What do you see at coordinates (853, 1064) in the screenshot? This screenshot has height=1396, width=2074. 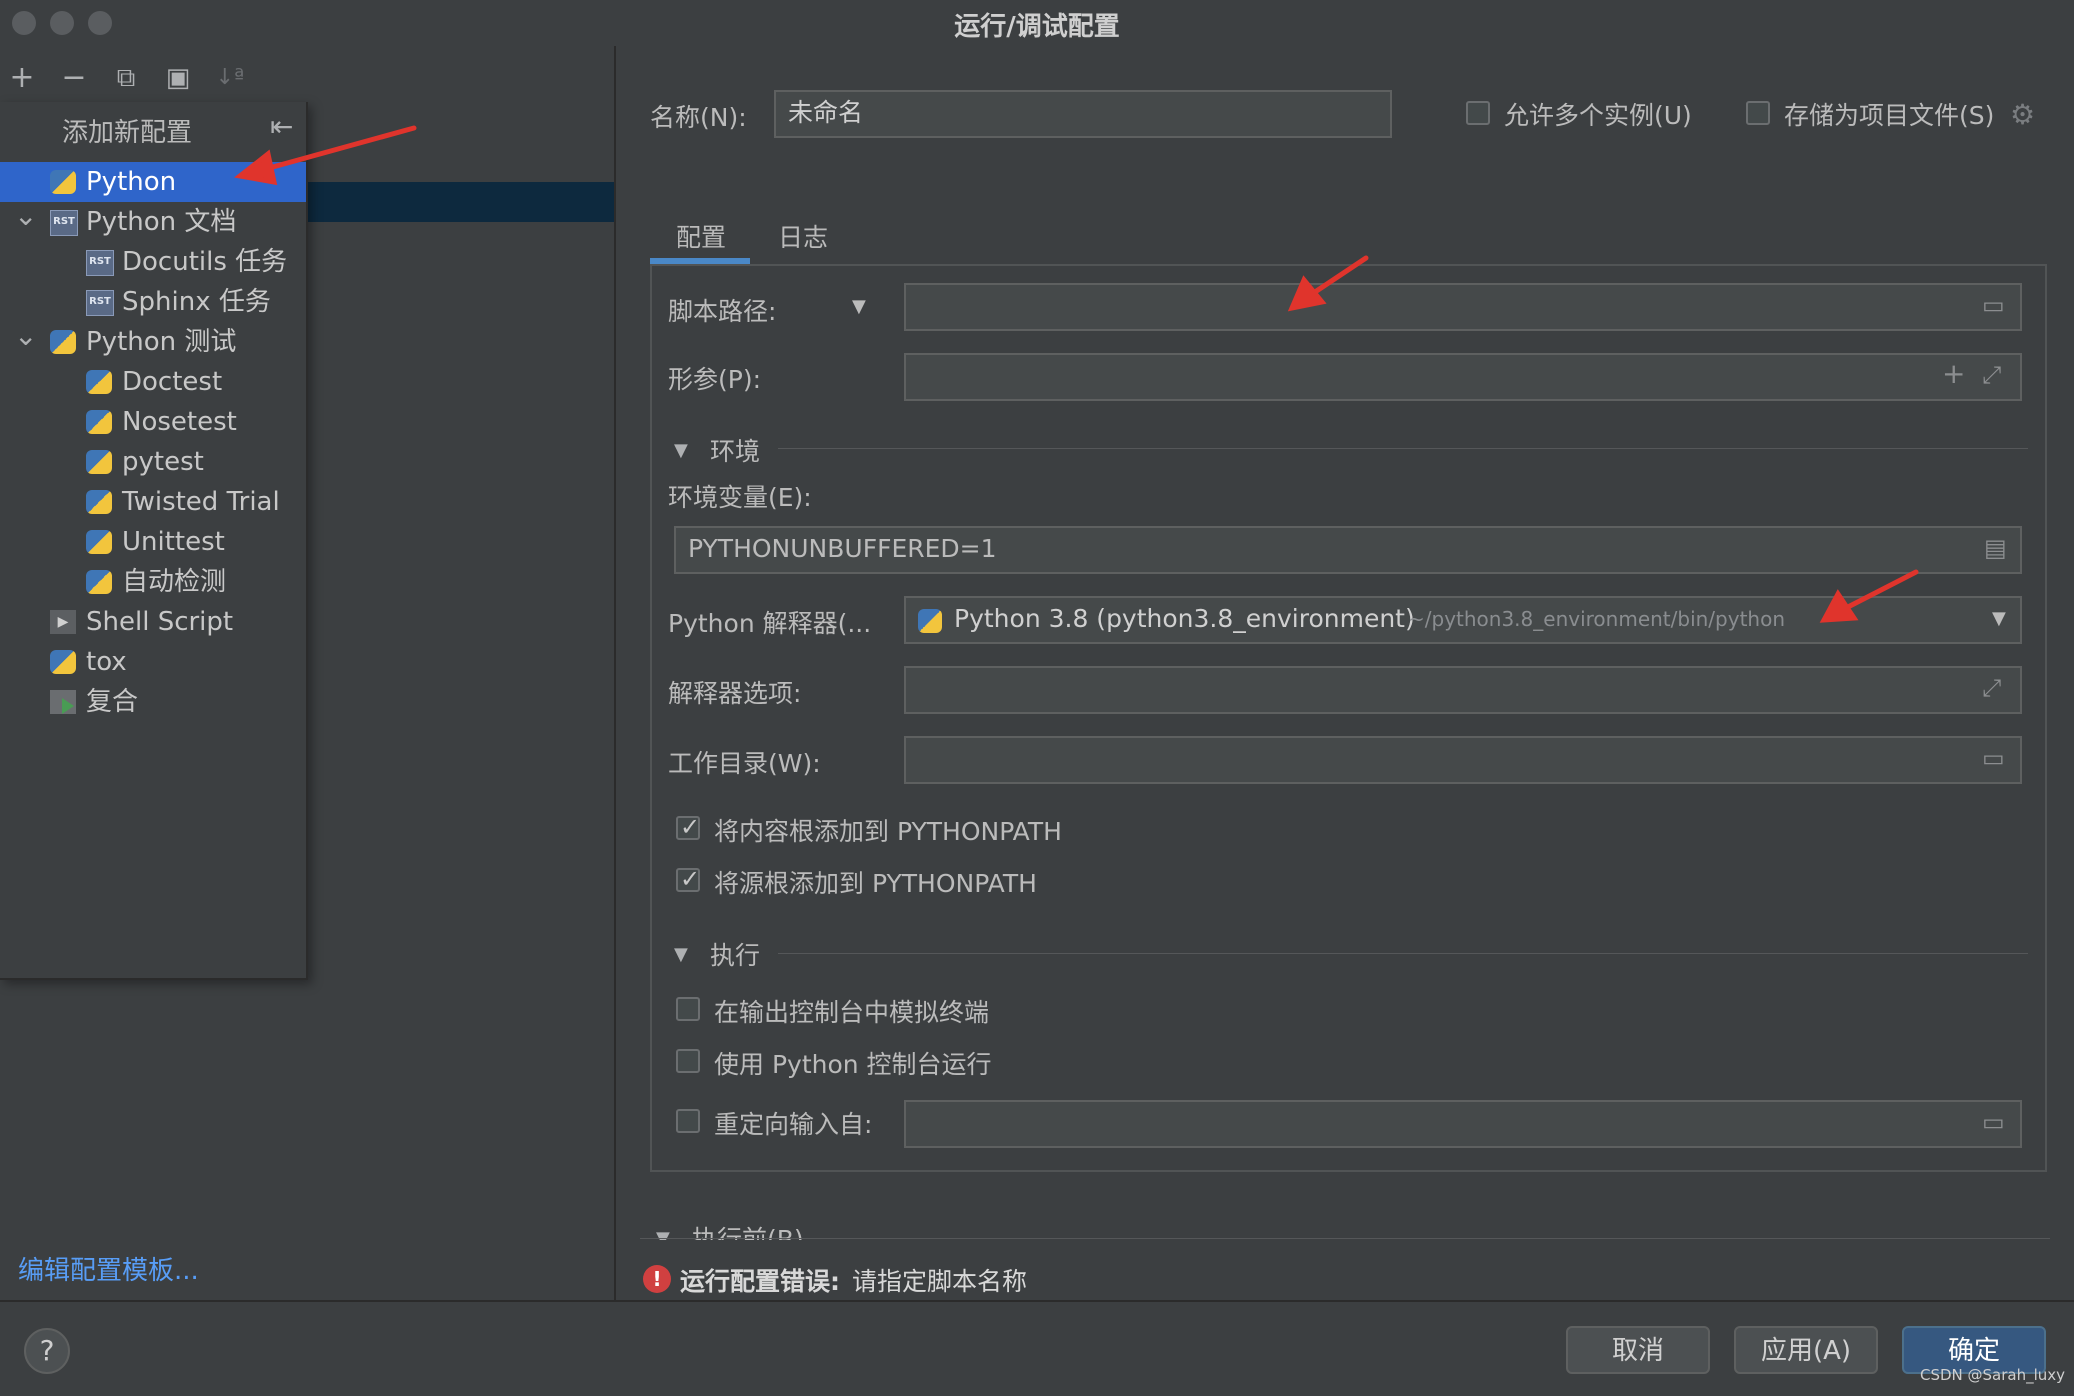 I see `run-with-console-label: 使用 Python 控制台运行` at bounding box center [853, 1064].